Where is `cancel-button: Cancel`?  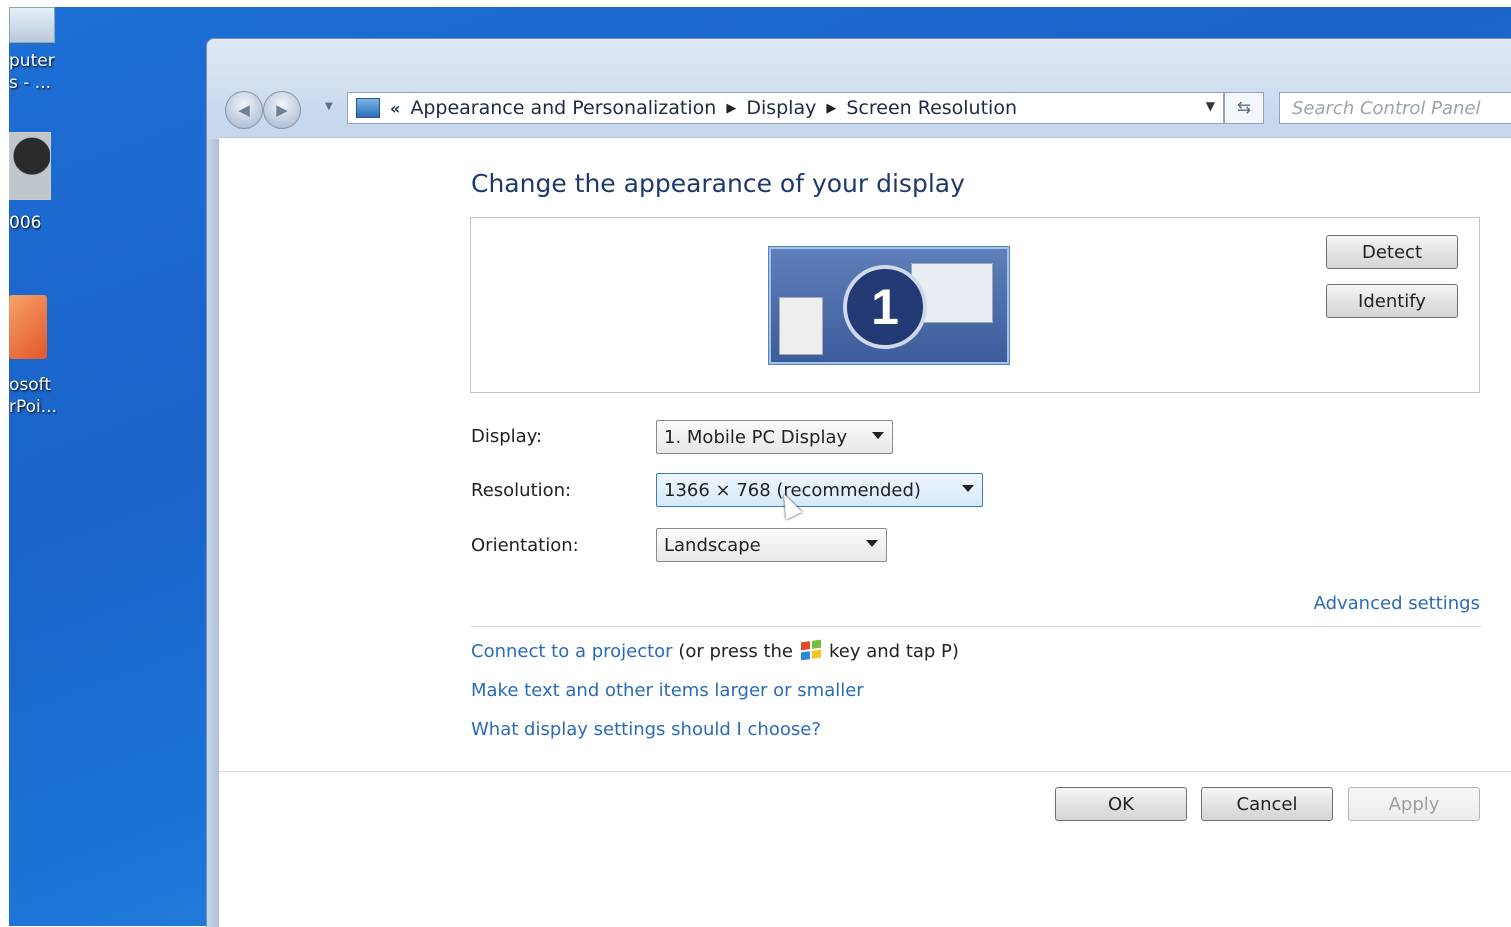 cancel-button: Cancel is located at coordinates (1267, 804).